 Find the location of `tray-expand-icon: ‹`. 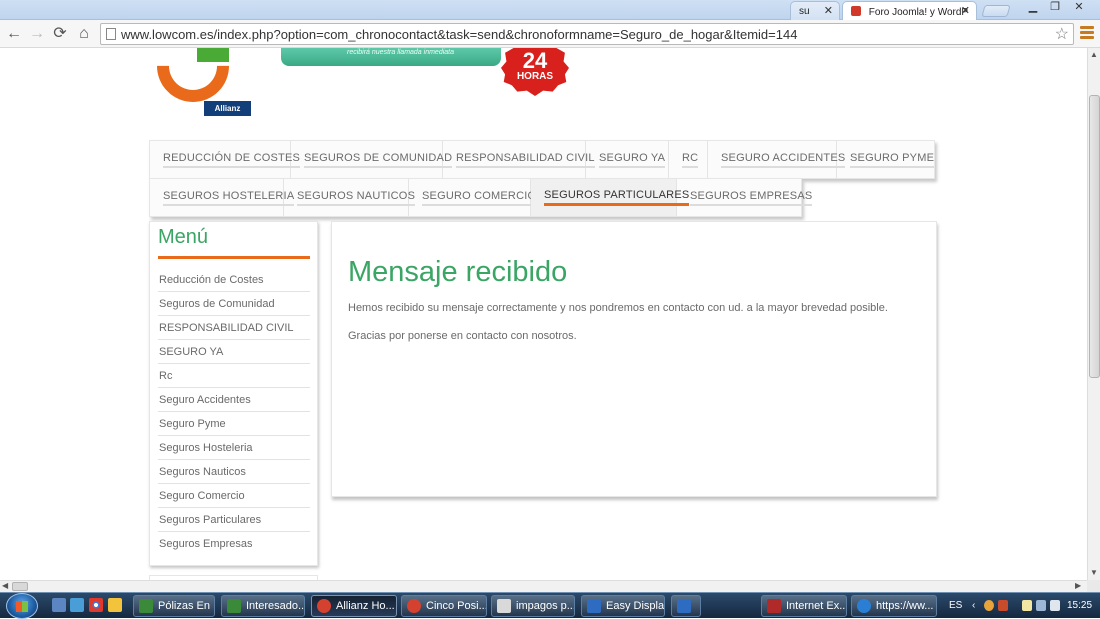

tray-expand-icon: ‹ is located at coordinates (977, 605).